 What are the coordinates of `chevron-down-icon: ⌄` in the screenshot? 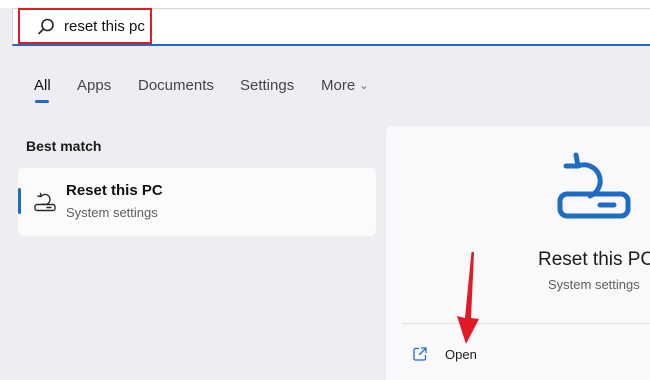 It's located at (364, 86).